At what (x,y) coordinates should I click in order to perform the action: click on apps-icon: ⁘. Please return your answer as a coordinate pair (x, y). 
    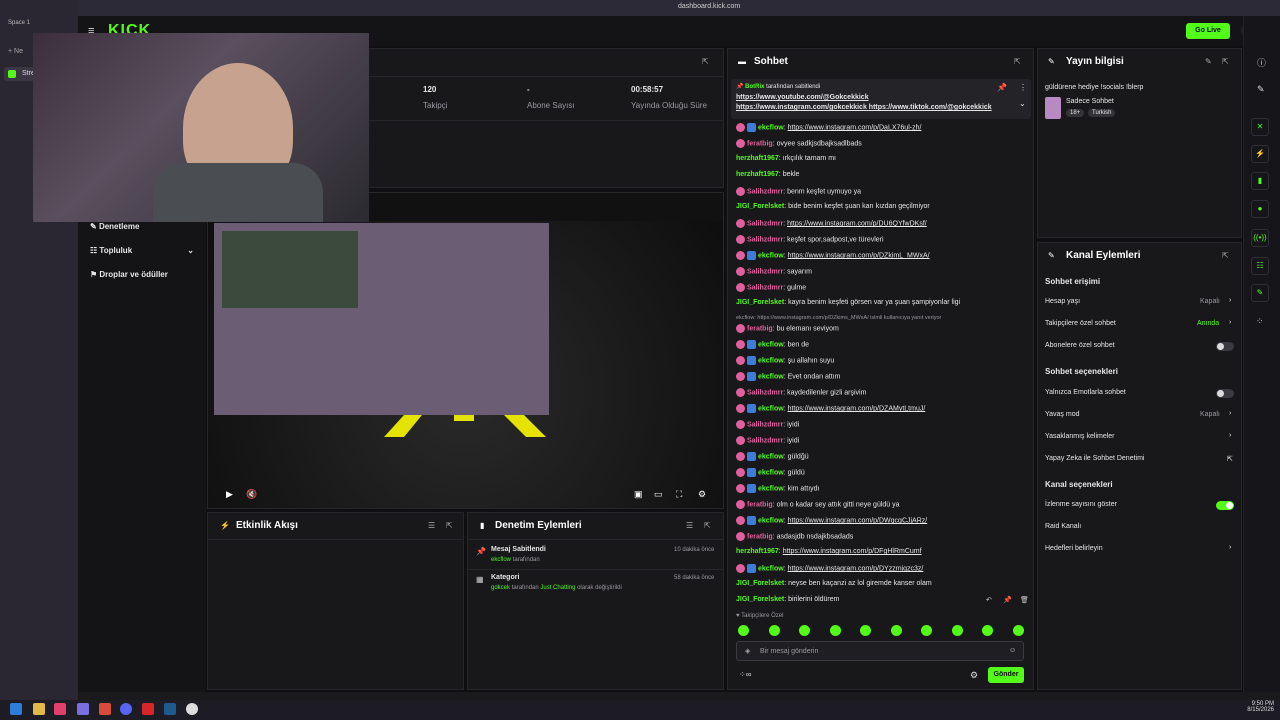
    Looking at the image, I should click on (1260, 321).